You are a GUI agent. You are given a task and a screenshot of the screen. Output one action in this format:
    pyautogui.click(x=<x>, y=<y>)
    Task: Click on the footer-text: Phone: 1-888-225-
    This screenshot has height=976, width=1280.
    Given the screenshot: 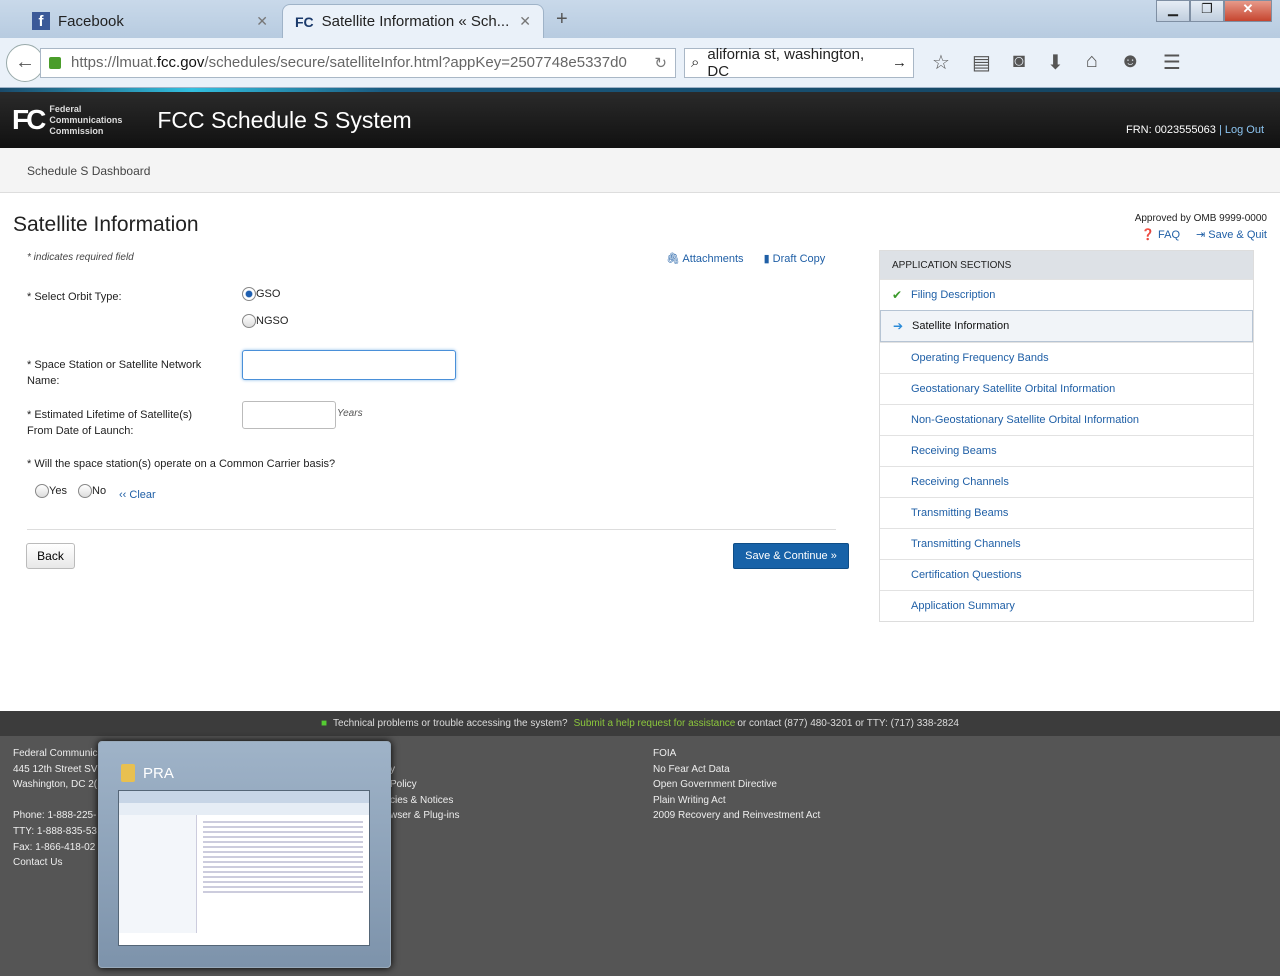 What is the action you would take?
    pyautogui.click(x=55, y=816)
    